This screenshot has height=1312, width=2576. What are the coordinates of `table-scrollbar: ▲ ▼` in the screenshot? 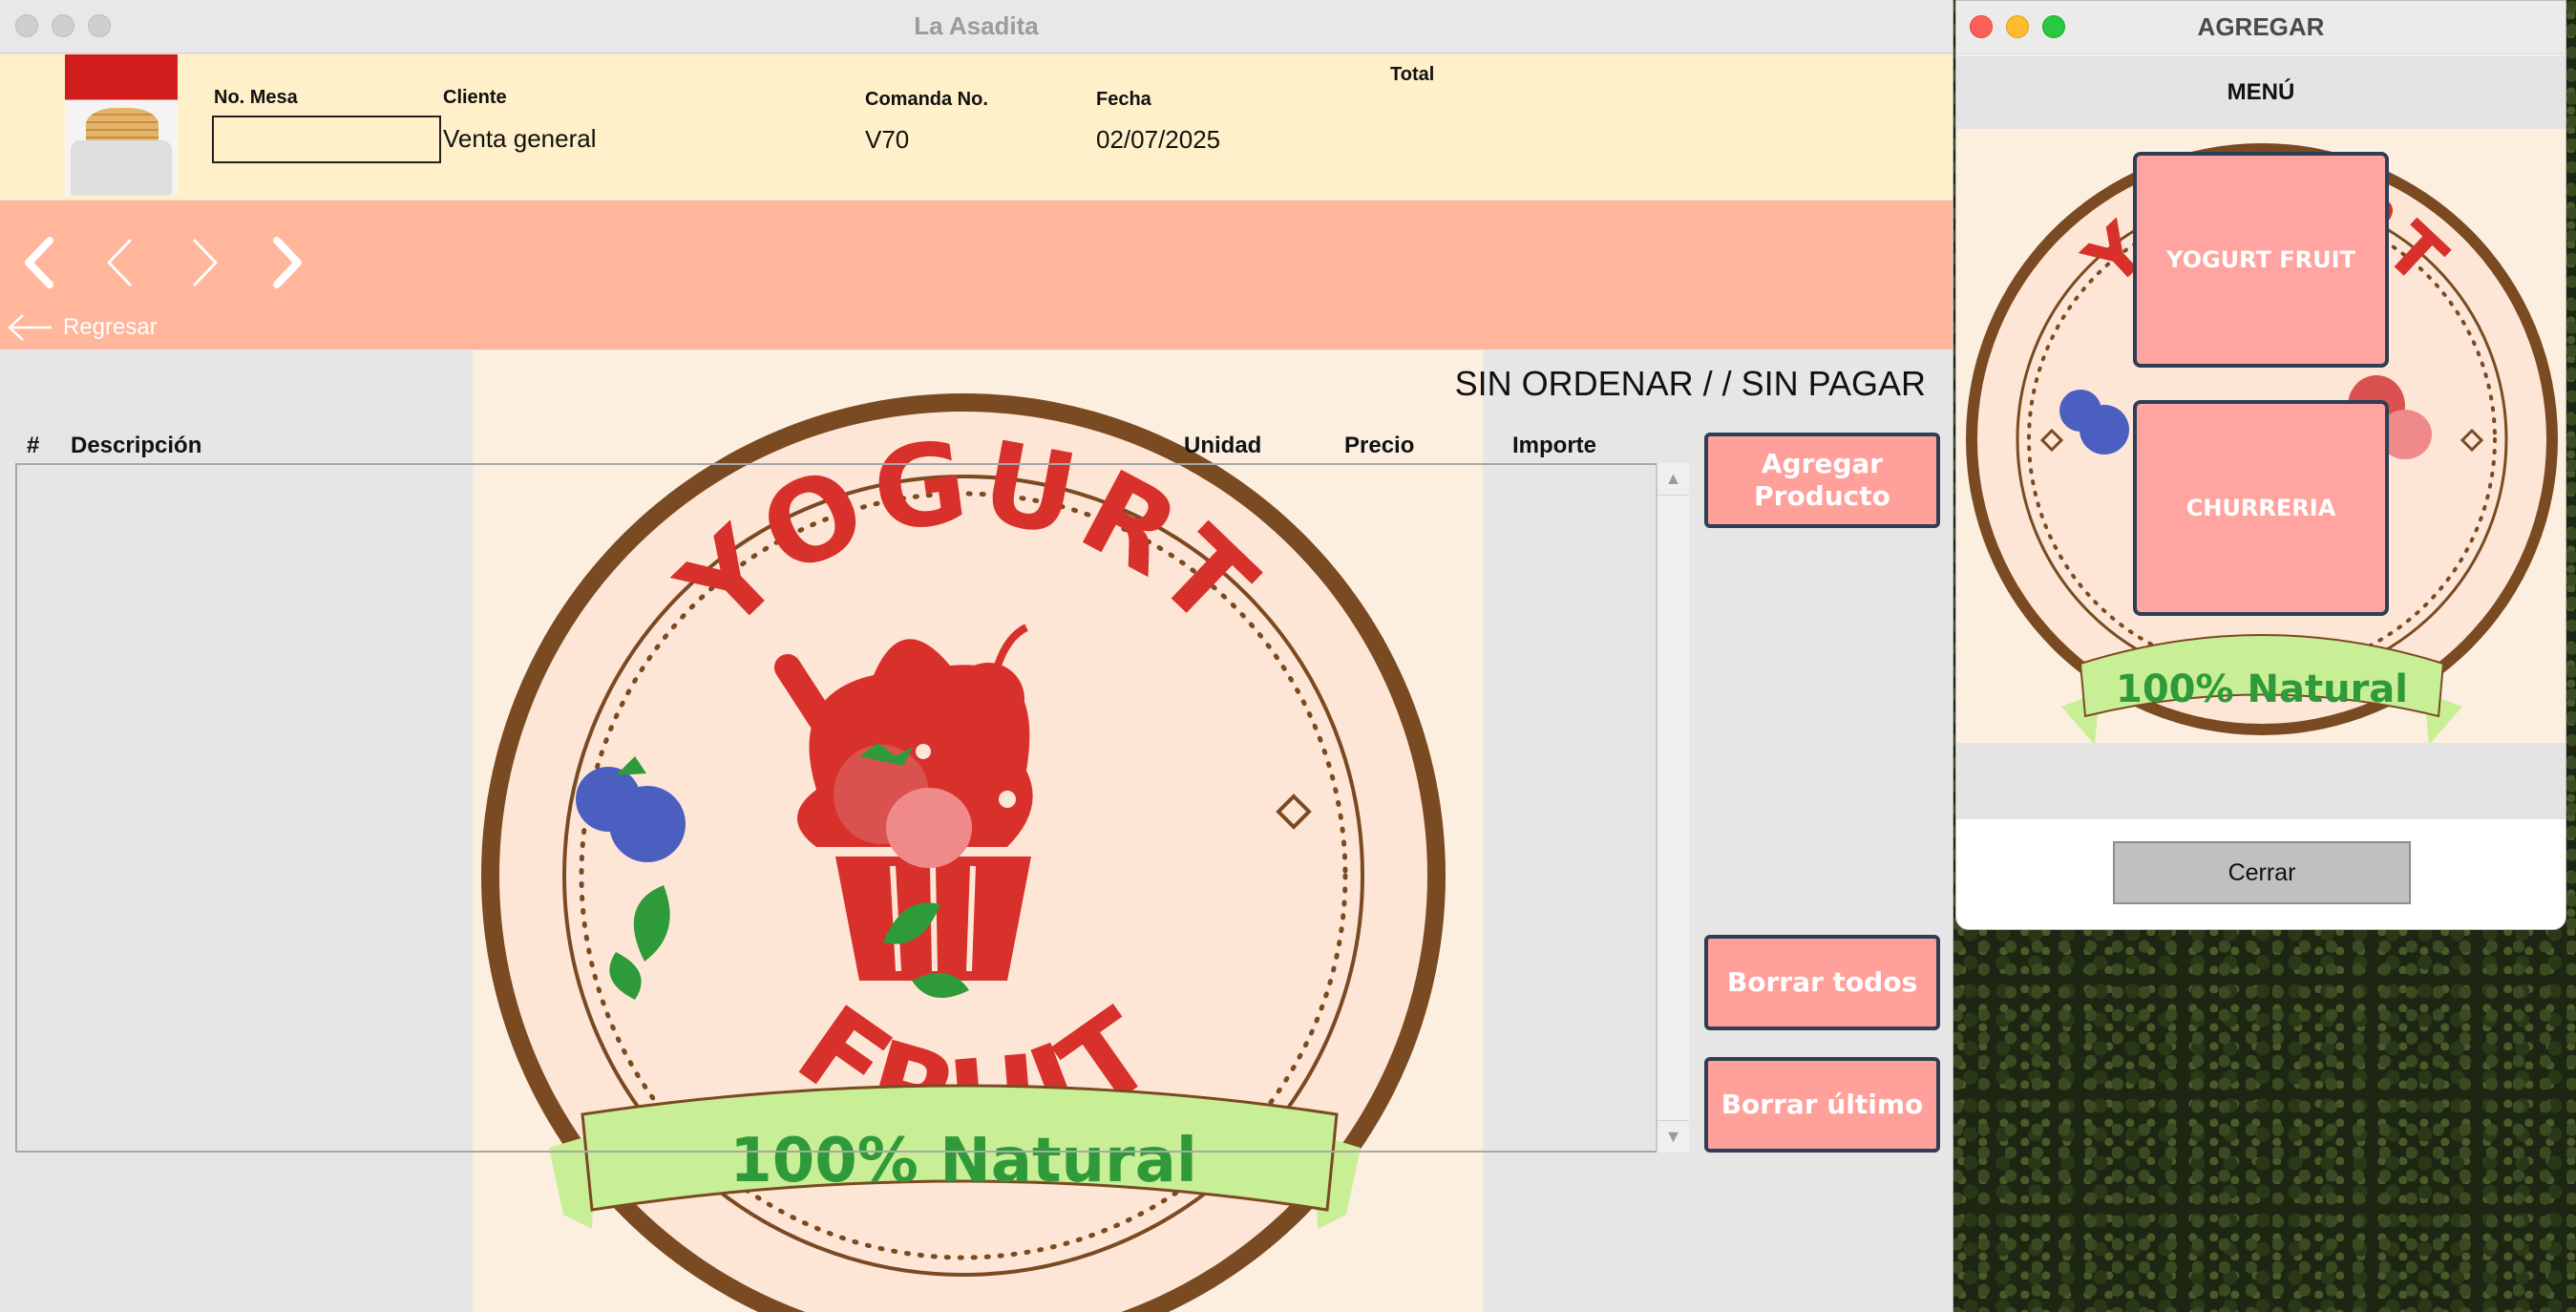 It's located at (1672, 808).